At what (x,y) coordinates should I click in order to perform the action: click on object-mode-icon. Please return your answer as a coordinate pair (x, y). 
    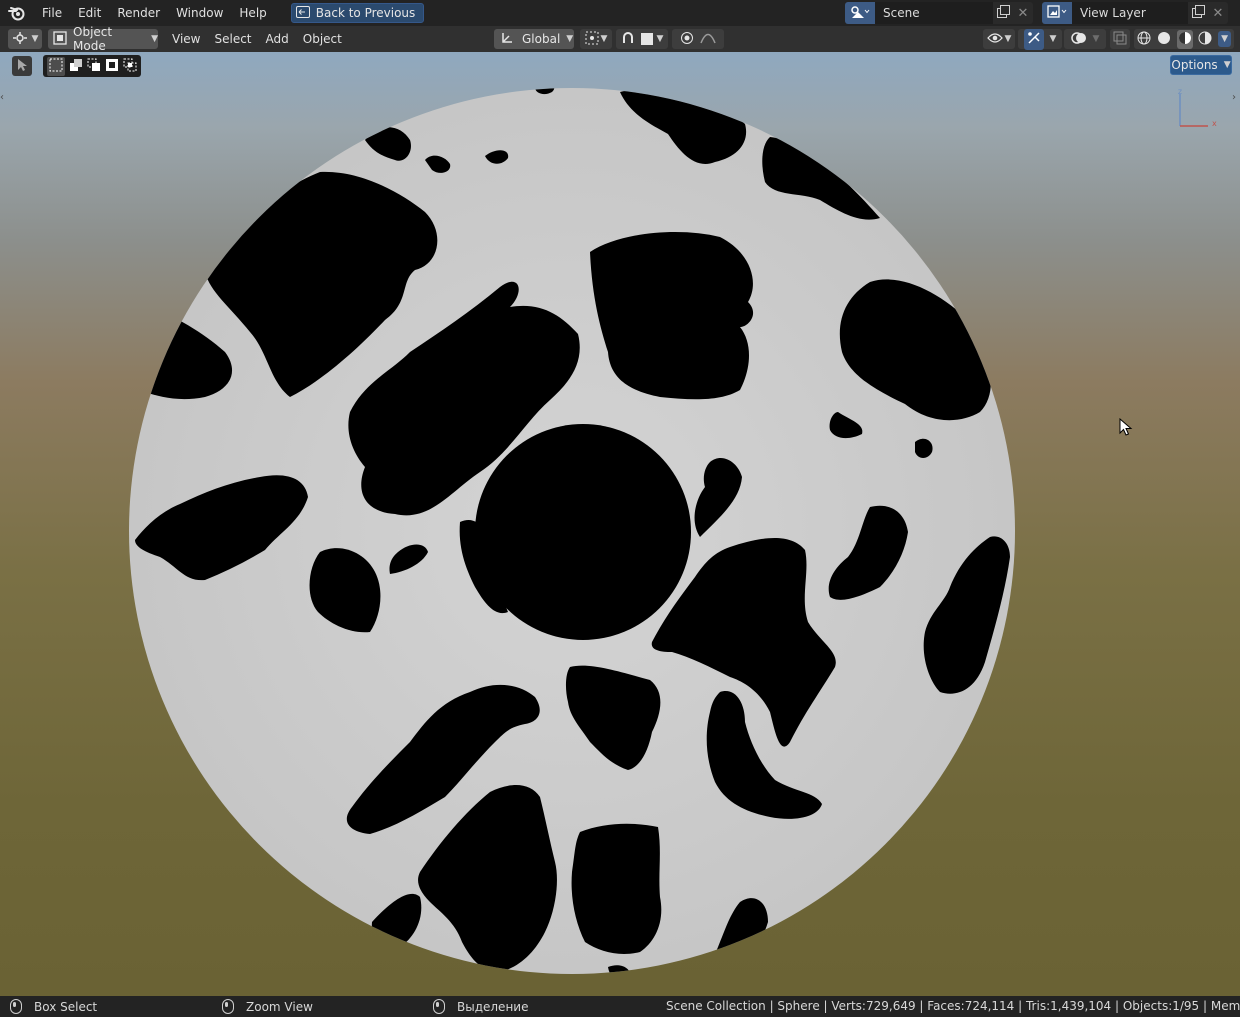
    Looking at the image, I should click on (60, 39).